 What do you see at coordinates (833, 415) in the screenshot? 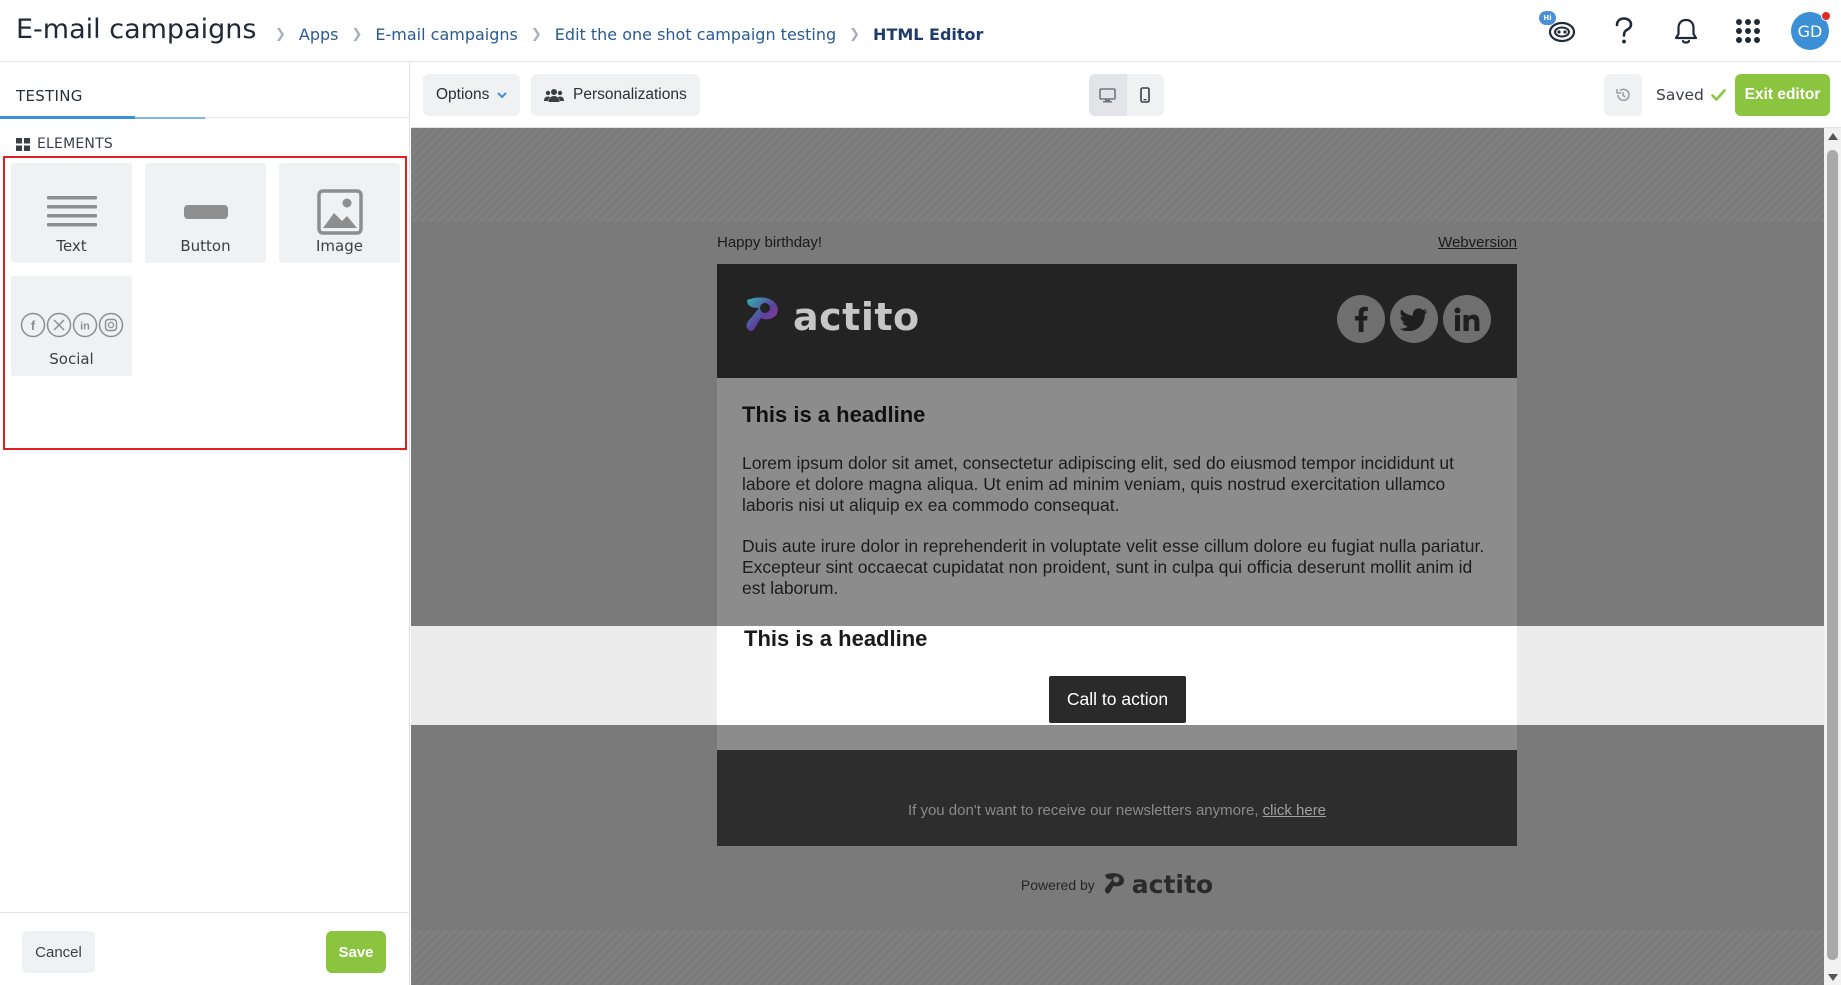
I see `email-headline: This is a headline` at bounding box center [833, 415].